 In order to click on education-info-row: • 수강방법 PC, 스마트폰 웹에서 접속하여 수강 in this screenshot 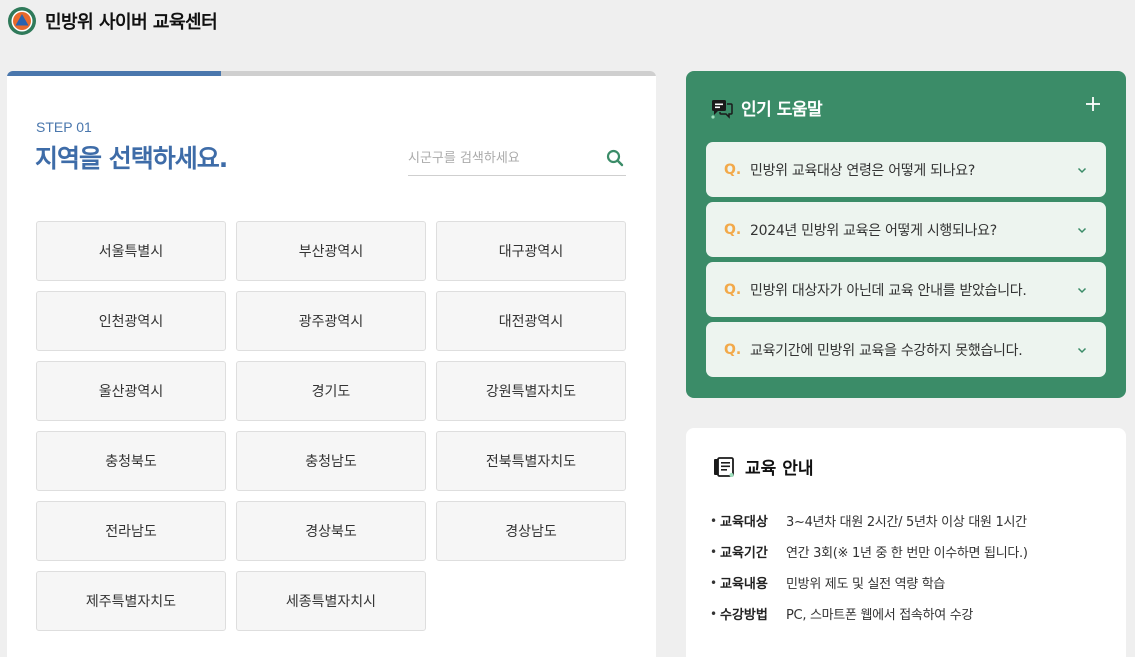, I will do `click(869, 613)`.